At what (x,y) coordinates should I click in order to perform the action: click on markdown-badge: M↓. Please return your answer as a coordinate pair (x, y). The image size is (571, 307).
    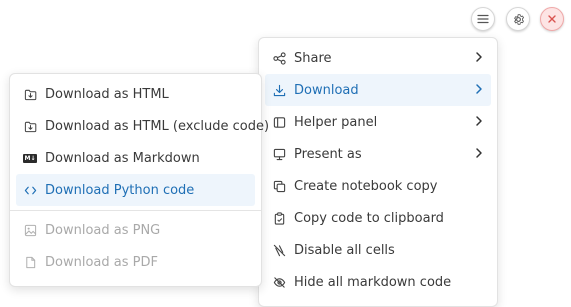
    Looking at the image, I should click on (30, 158).